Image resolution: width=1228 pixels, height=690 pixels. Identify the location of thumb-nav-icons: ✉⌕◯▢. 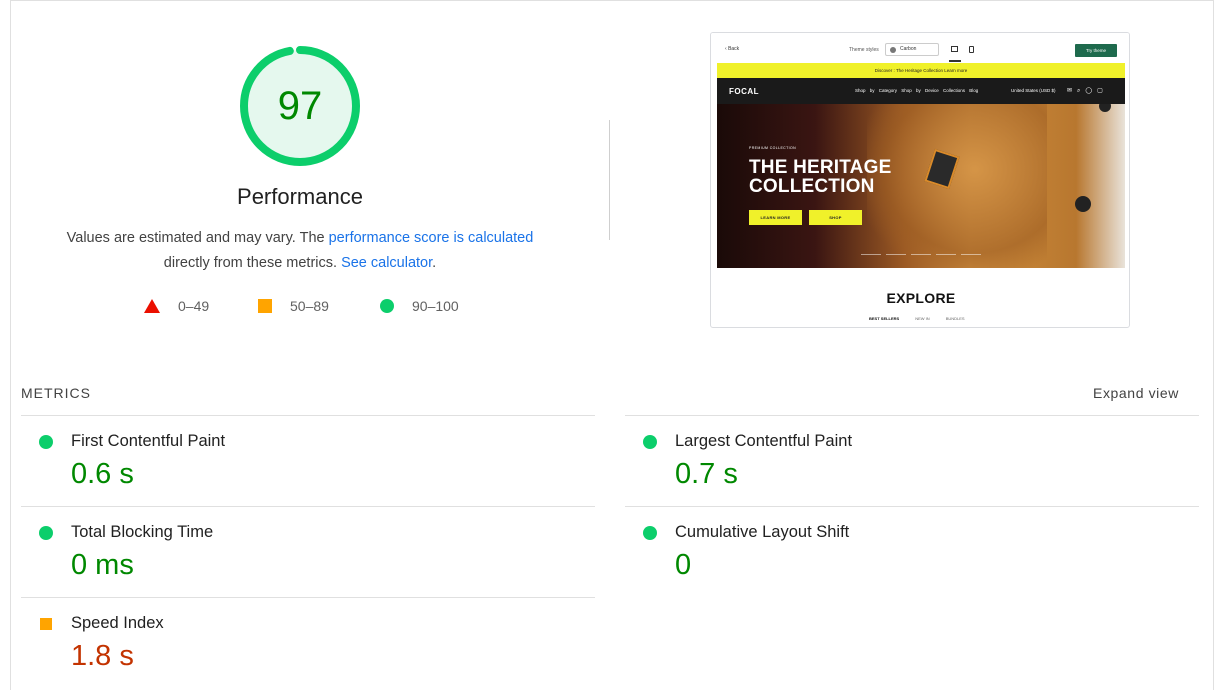
(1087, 91).